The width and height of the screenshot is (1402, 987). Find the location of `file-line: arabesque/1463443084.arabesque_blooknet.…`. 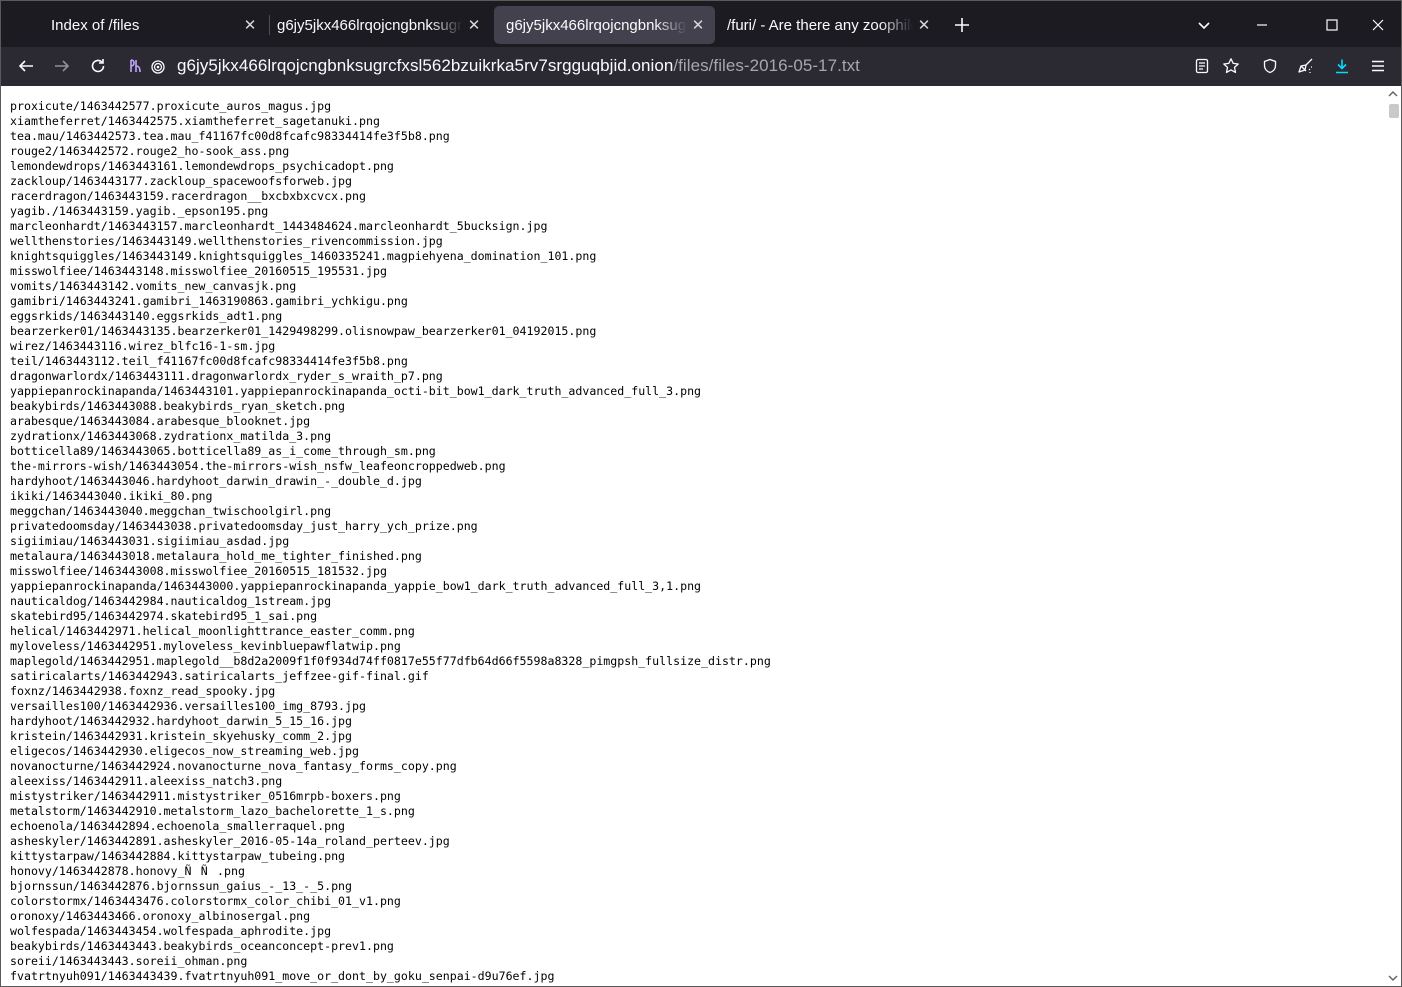

file-line: arabesque/1463443084.arabesque_blooknet.… is located at coordinates (160, 421).